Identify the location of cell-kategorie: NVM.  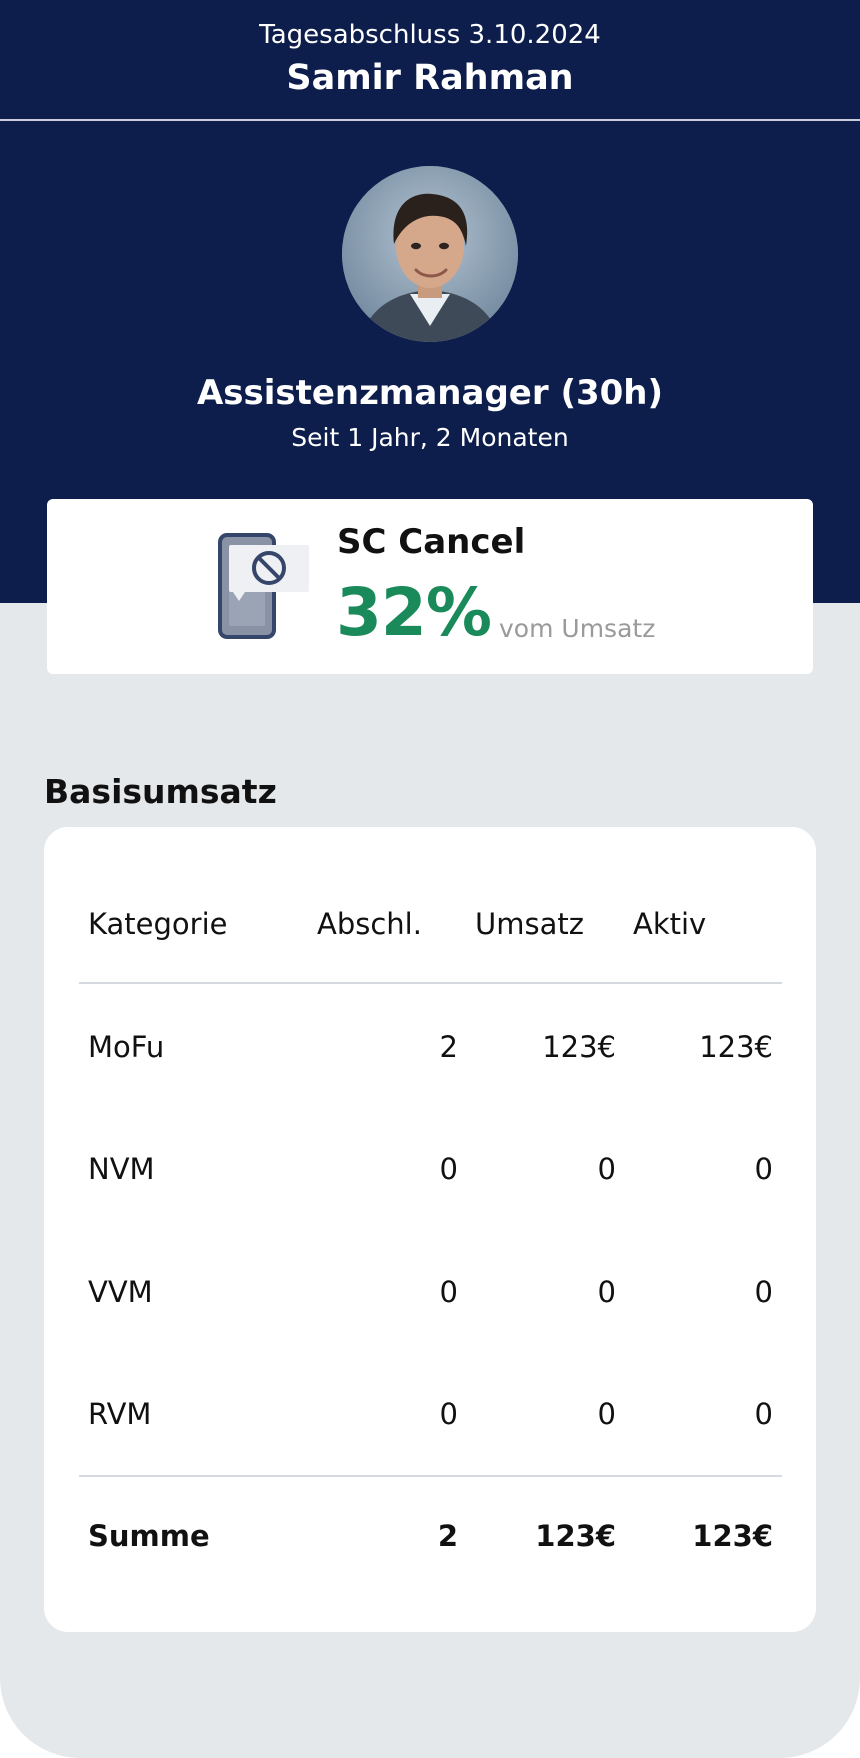
(121, 1169).